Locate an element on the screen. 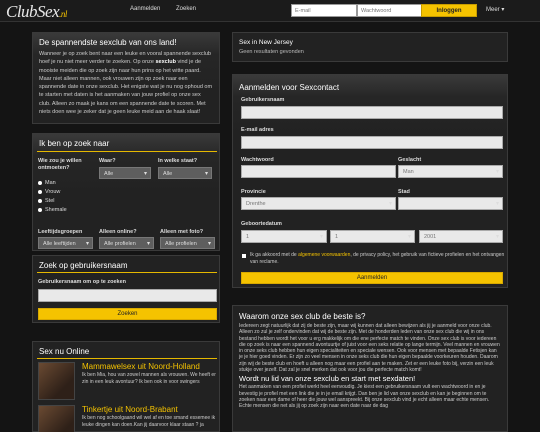 Image resolution: width=540 pixels, height=432 pixels. profile-name: Tinkertje uit Noord-Brabant is located at coordinates (130, 409).